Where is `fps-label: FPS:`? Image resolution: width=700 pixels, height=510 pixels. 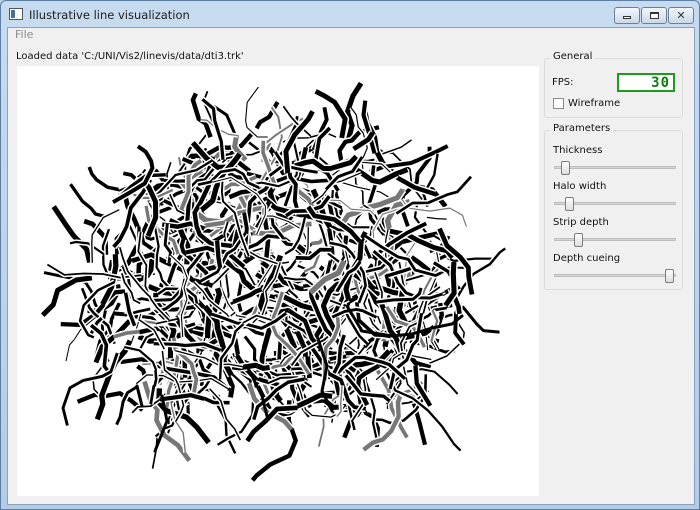 fps-label: FPS: is located at coordinates (563, 82).